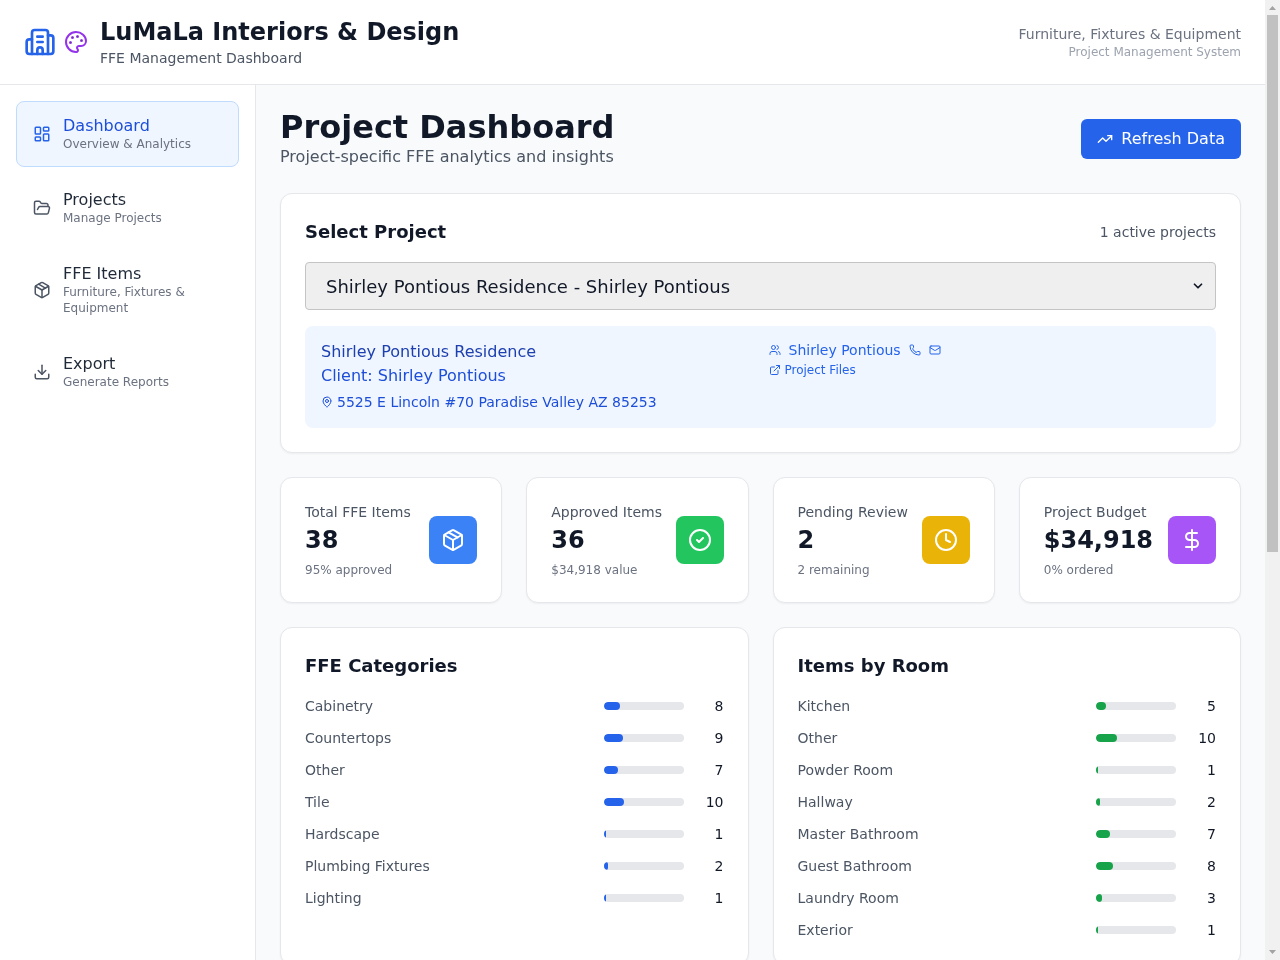 This screenshot has width=1280, height=960. I want to click on row-label: Powder Room, so click(846, 770).